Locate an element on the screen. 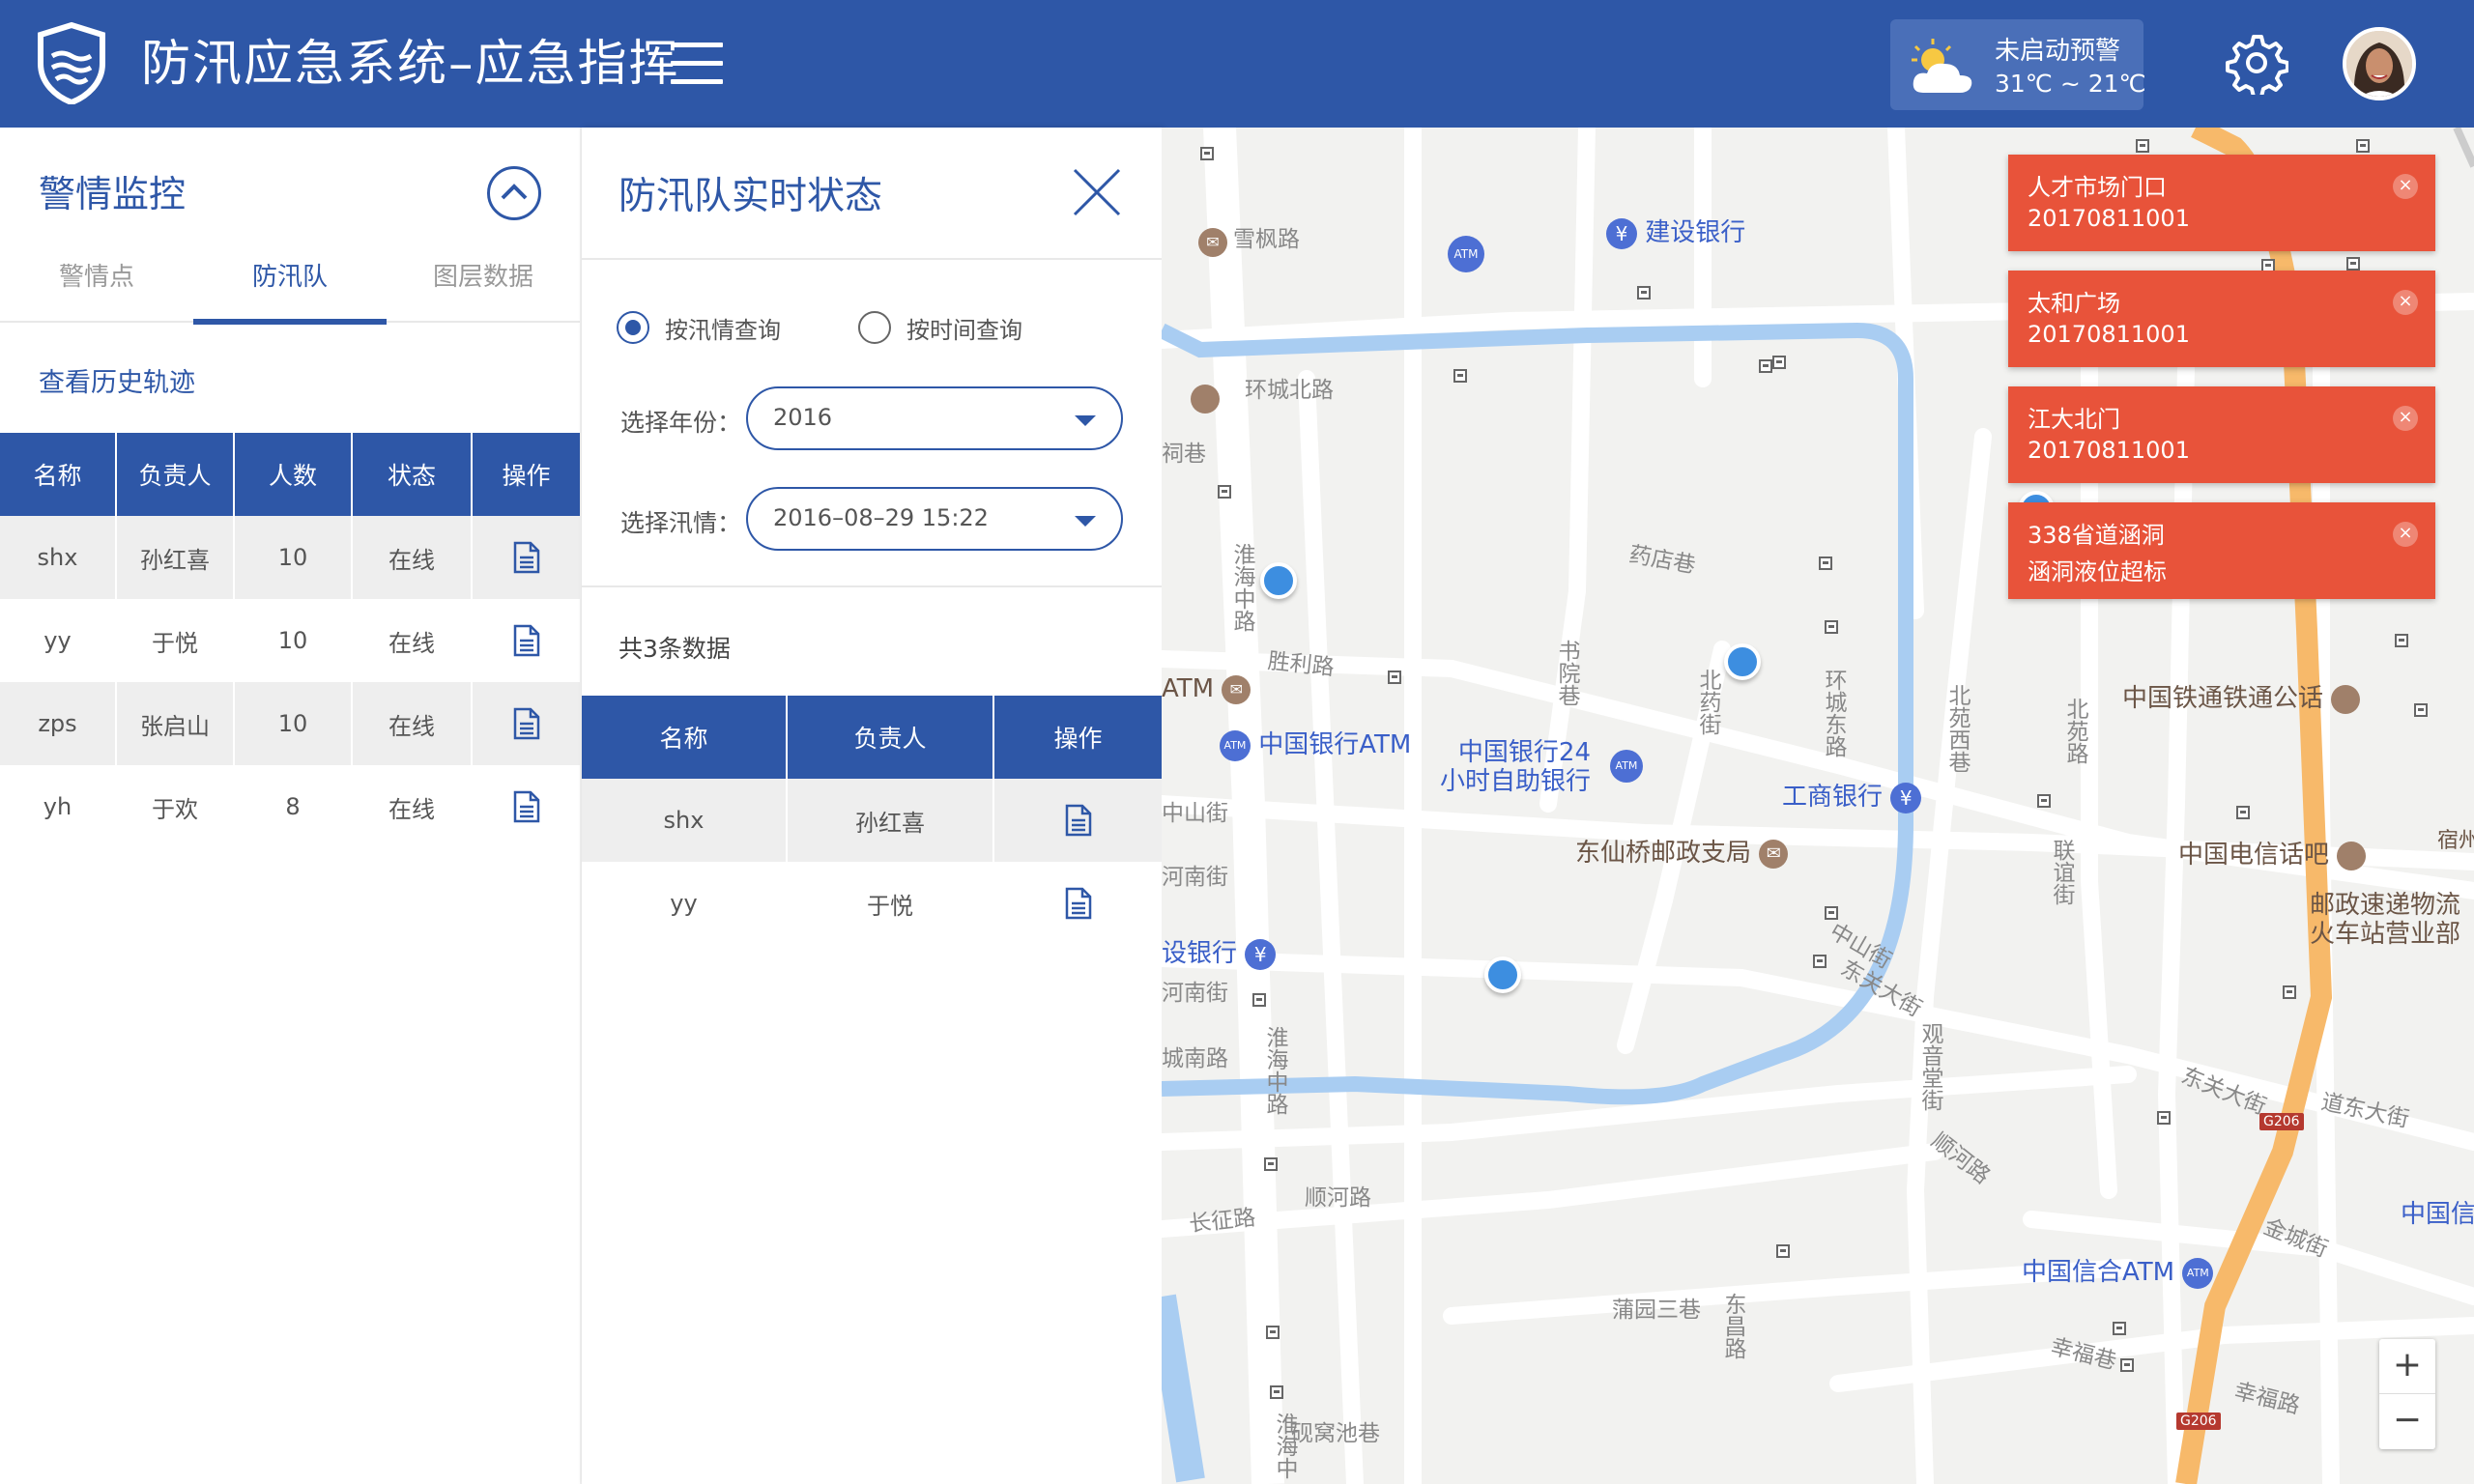  year-select: 2016 is located at coordinates (935, 418).